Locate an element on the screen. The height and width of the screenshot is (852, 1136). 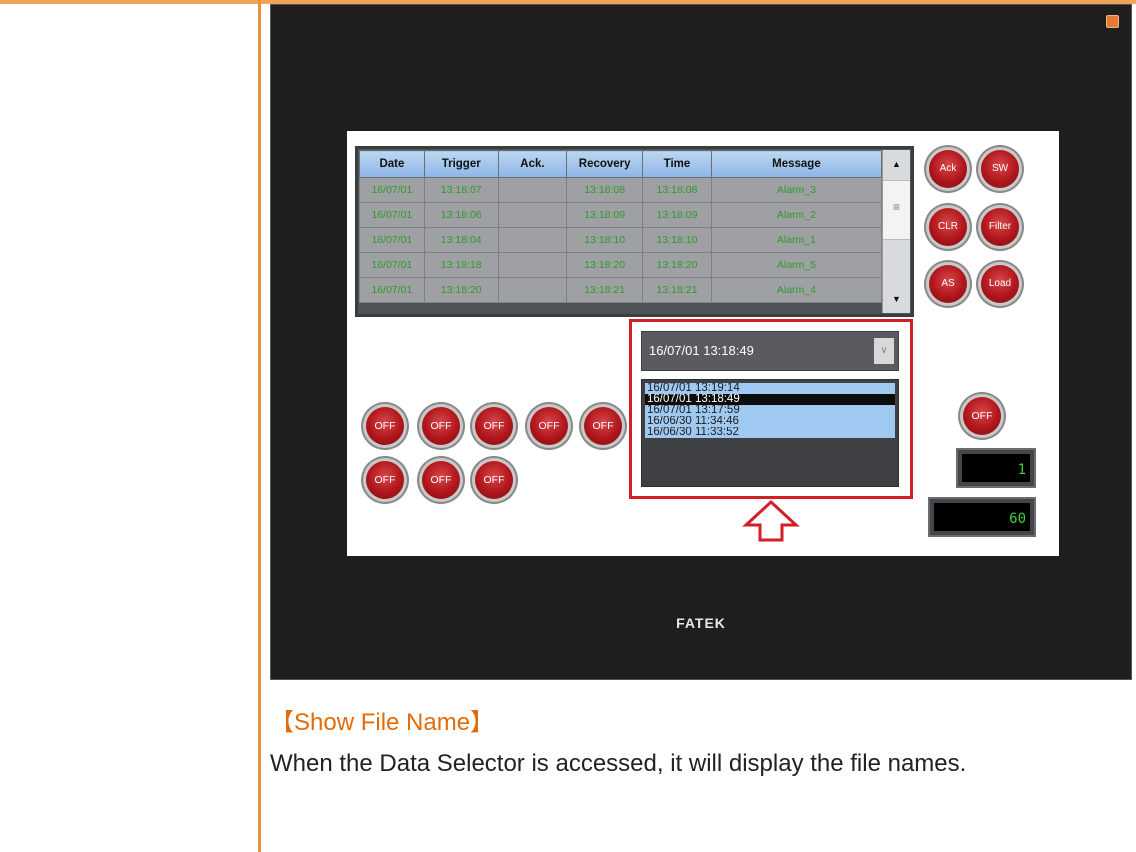
cell-trigger: 13:18:04 is located at coordinates (461, 240).